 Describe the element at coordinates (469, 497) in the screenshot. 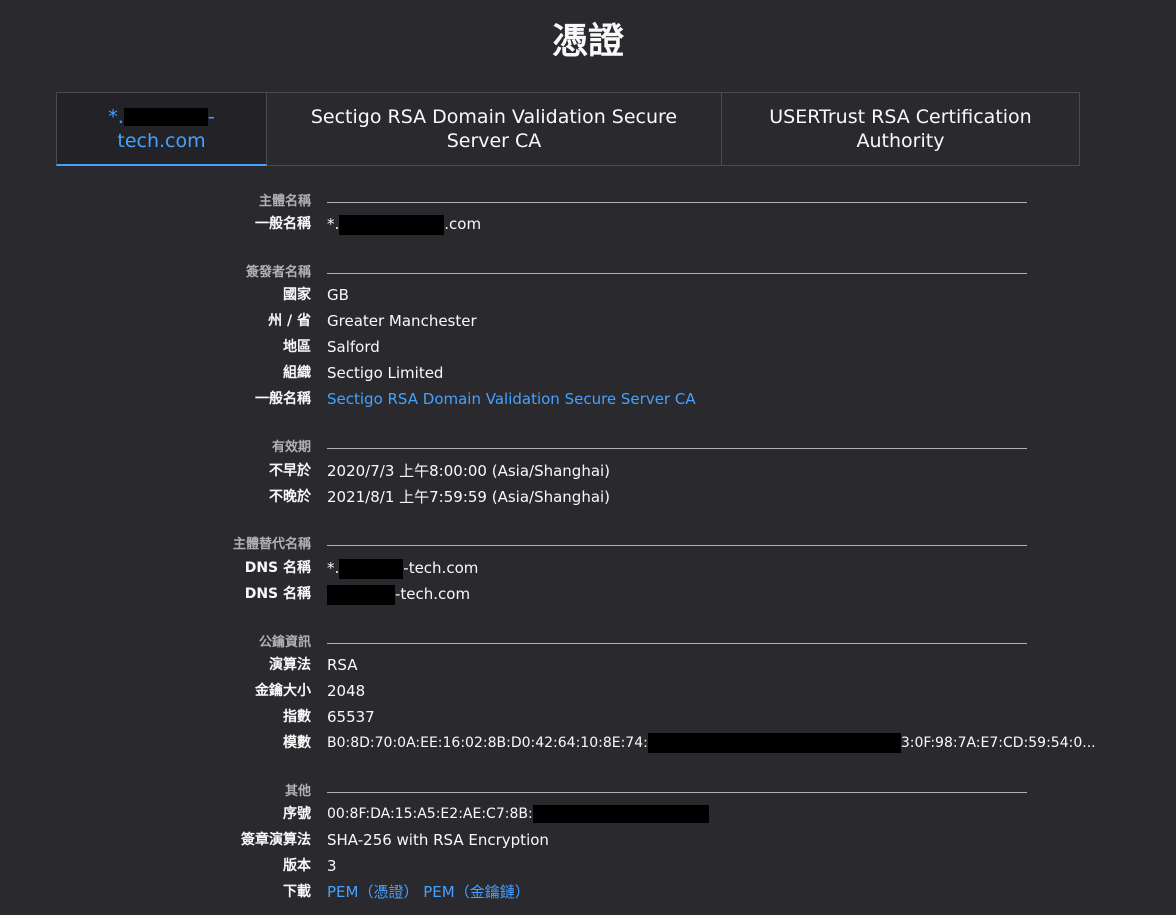

I see `field-value: 2021/8/1 上午7:59:59 (Asia/Shanghai)` at that location.